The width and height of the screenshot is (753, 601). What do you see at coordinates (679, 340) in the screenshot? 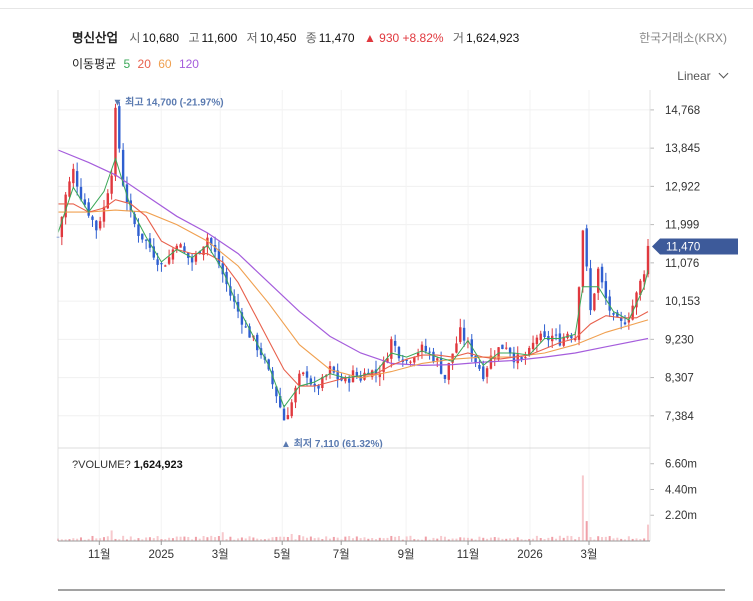
I see `price-tick-label: 9,230` at bounding box center [679, 340].